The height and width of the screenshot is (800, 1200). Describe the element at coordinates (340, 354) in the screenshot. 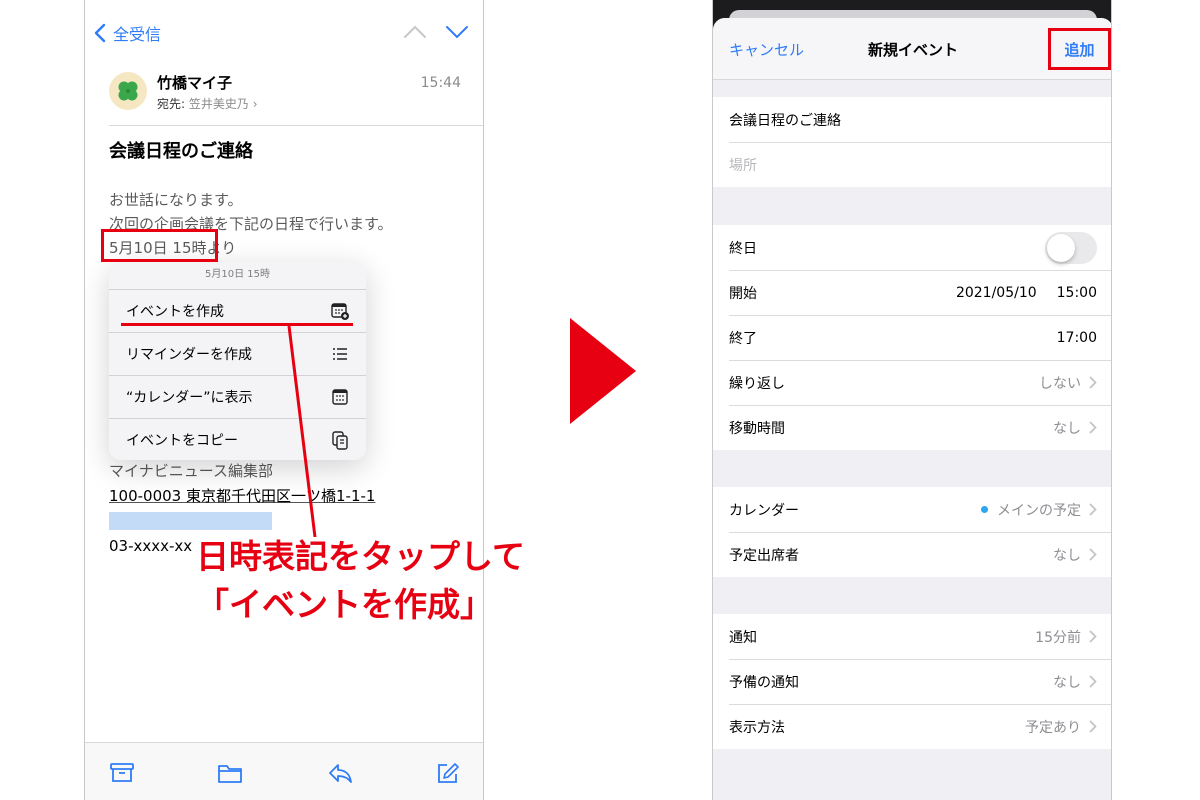

I see `list-icon` at that location.